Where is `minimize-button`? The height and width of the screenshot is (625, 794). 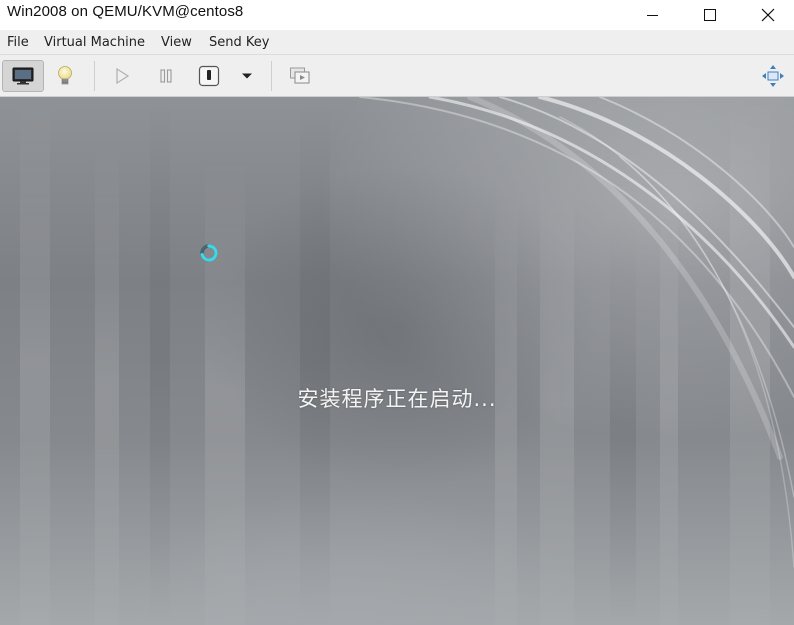
minimize-button is located at coordinates (652, 15).